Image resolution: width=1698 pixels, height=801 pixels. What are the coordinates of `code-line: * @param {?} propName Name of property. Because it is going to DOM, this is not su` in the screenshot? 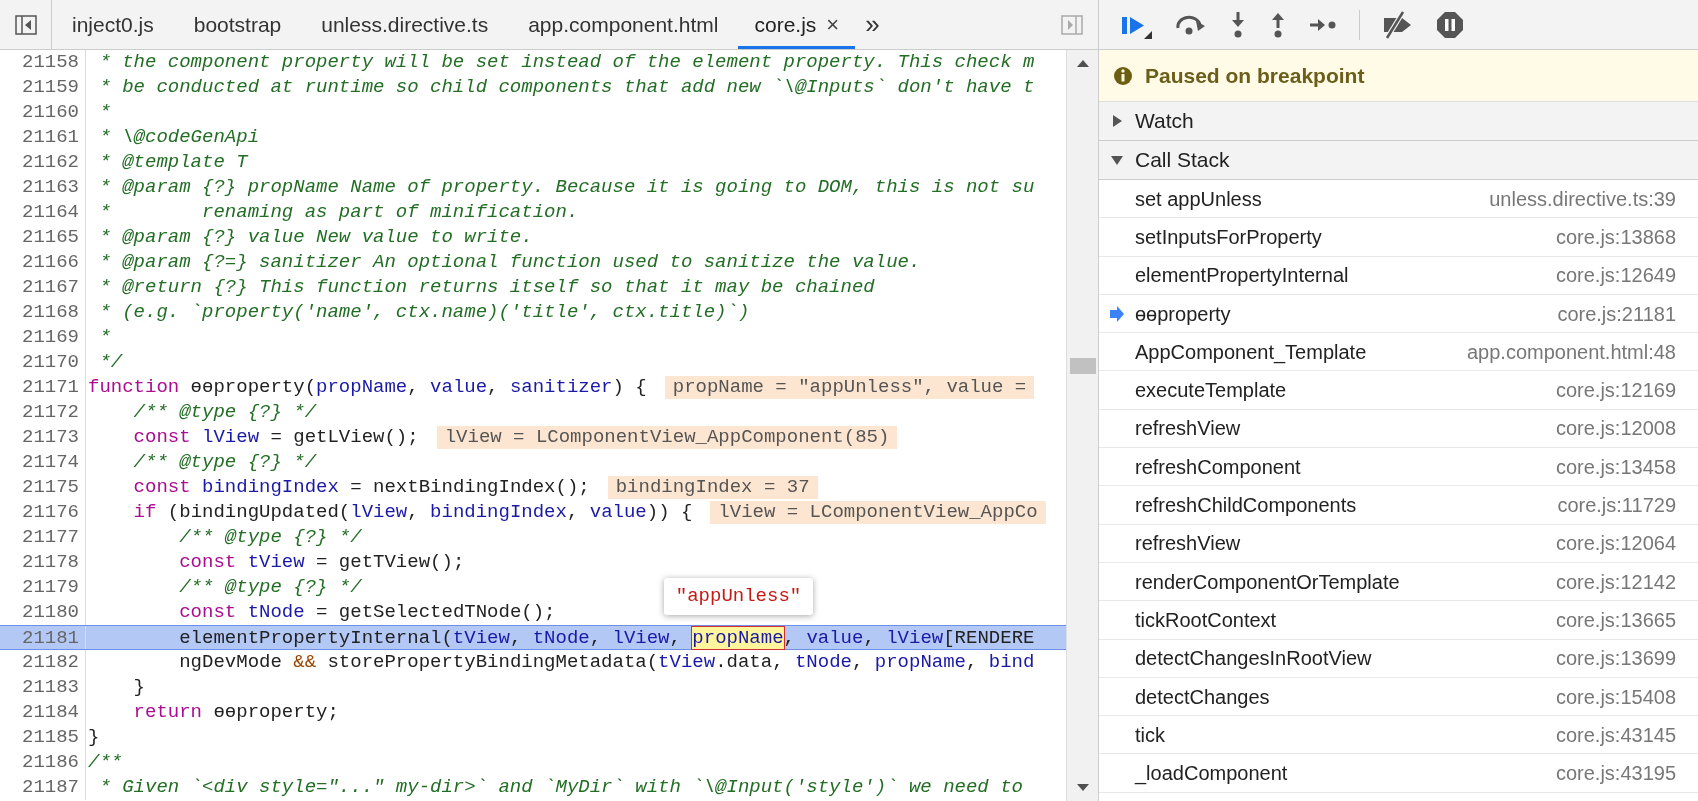 It's located at (566, 187).